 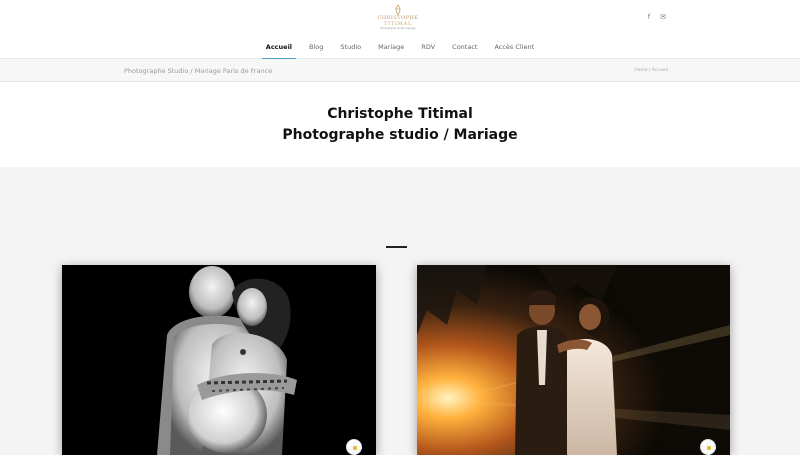 What do you see at coordinates (400, 114) in the screenshot?
I see `page-title: Christophe Titimal` at bounding box center [400, 114].